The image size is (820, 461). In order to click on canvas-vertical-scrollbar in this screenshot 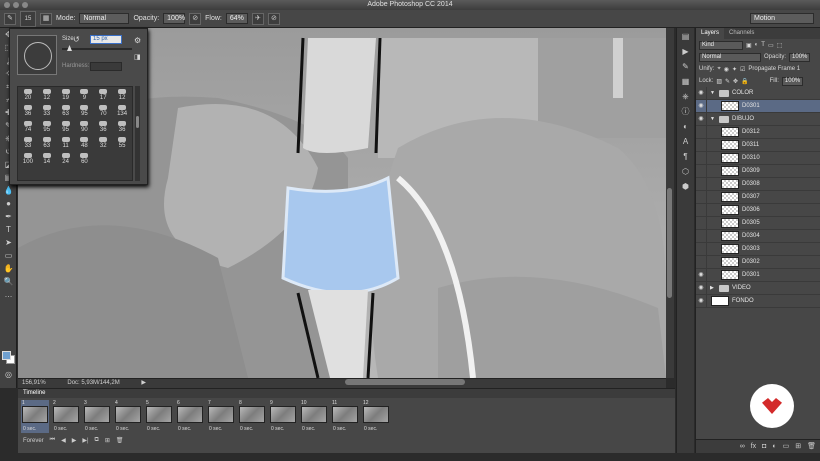, I will do `click(670, 203)`.